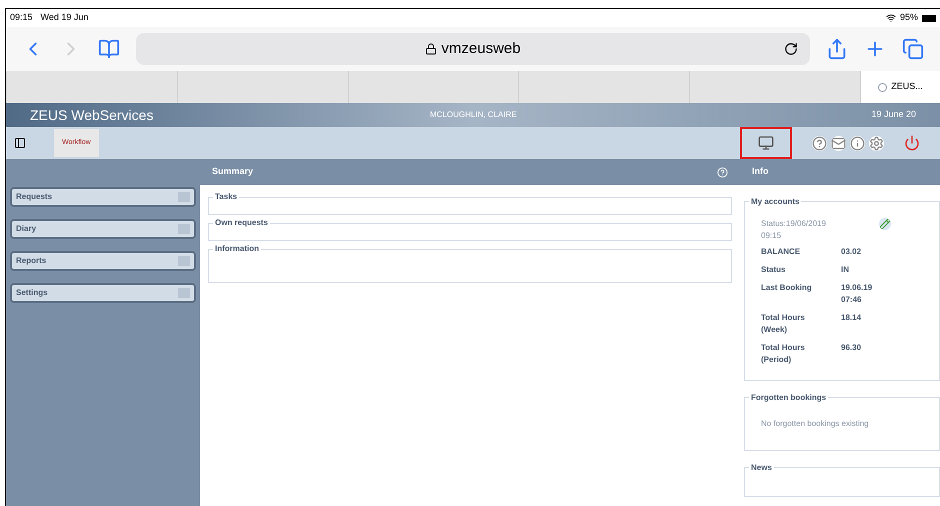 The width and height of the screenshot is (940, 506). Describe the element at coordinates (787, 288) in the screenshot. I see `account-label: Last Booking` at that location.